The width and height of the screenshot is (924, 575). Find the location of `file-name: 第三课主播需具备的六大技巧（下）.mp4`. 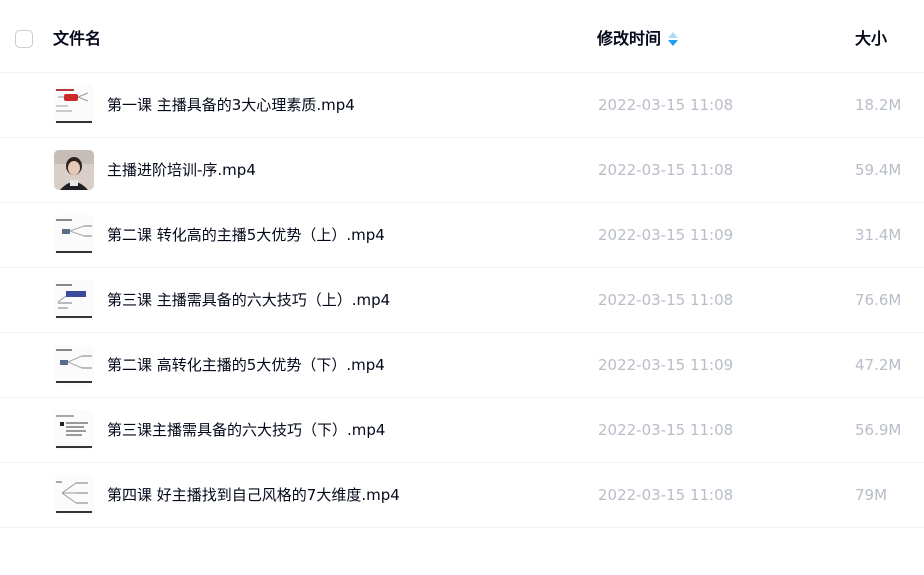

file-name: 第三课主播需具备的六大技巧（下）.mp4 is located at coordinates (246, 430).